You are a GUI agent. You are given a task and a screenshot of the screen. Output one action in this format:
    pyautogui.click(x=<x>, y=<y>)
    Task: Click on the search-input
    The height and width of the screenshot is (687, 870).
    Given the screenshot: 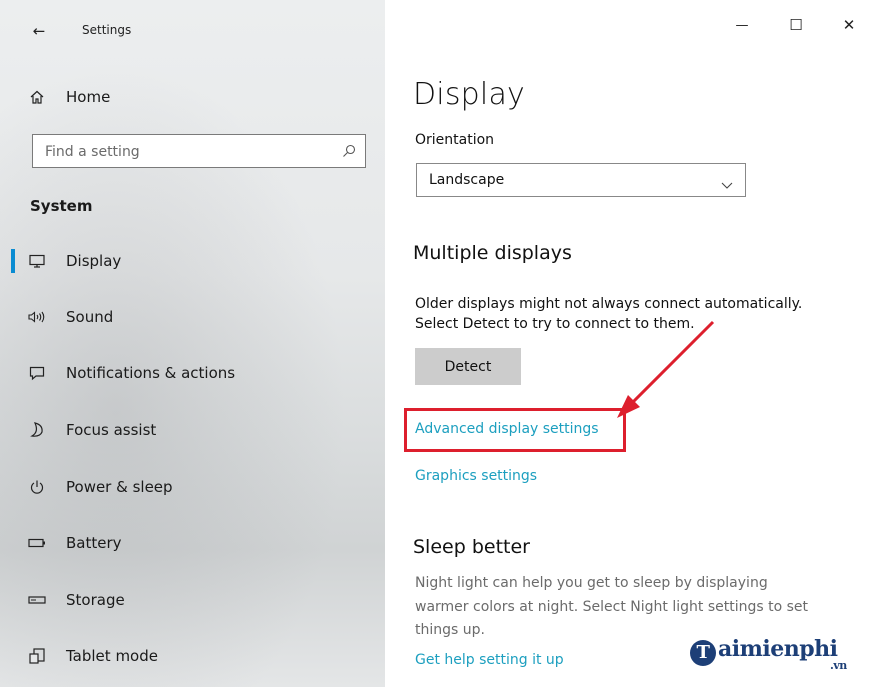 What is the action you would take?
    pyautogui.click(x=185, y=152)
    